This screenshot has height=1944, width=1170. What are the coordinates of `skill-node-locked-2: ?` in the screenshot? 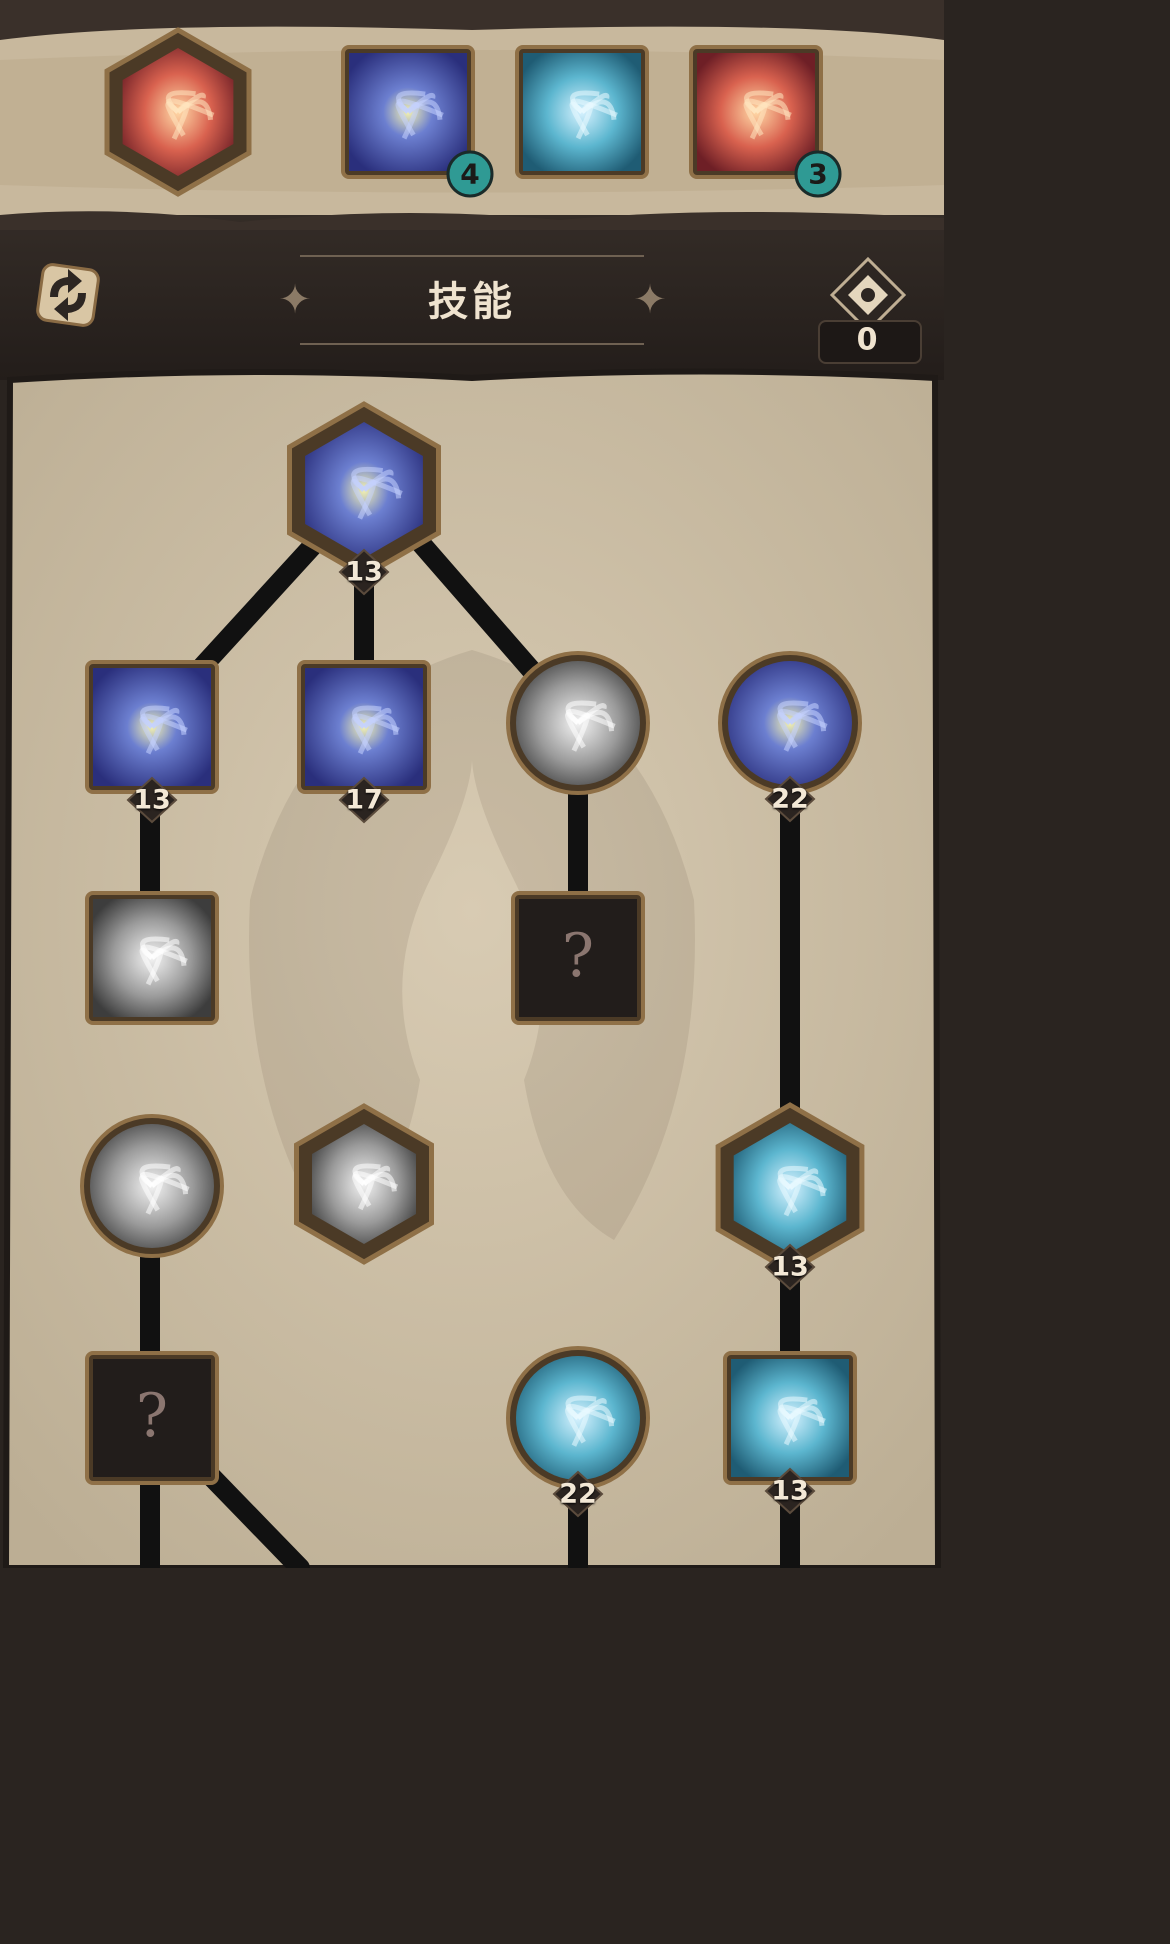 It's located at (152, 1418).